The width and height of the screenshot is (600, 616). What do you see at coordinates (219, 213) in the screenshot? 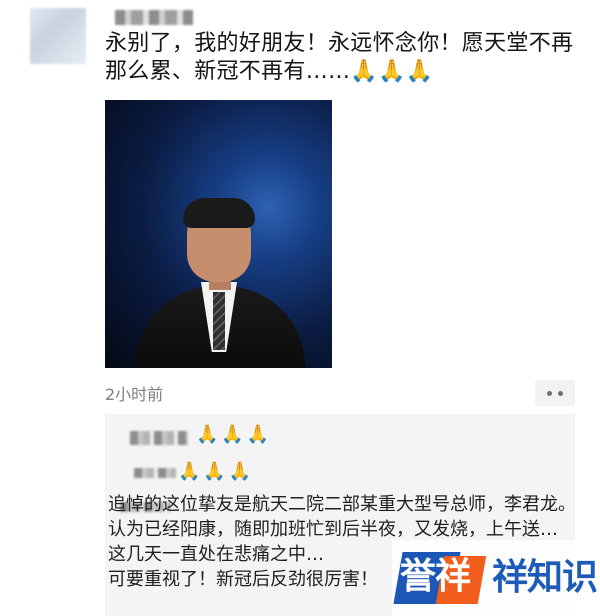
I see `photo-hair` at bounding box center [219, 213].